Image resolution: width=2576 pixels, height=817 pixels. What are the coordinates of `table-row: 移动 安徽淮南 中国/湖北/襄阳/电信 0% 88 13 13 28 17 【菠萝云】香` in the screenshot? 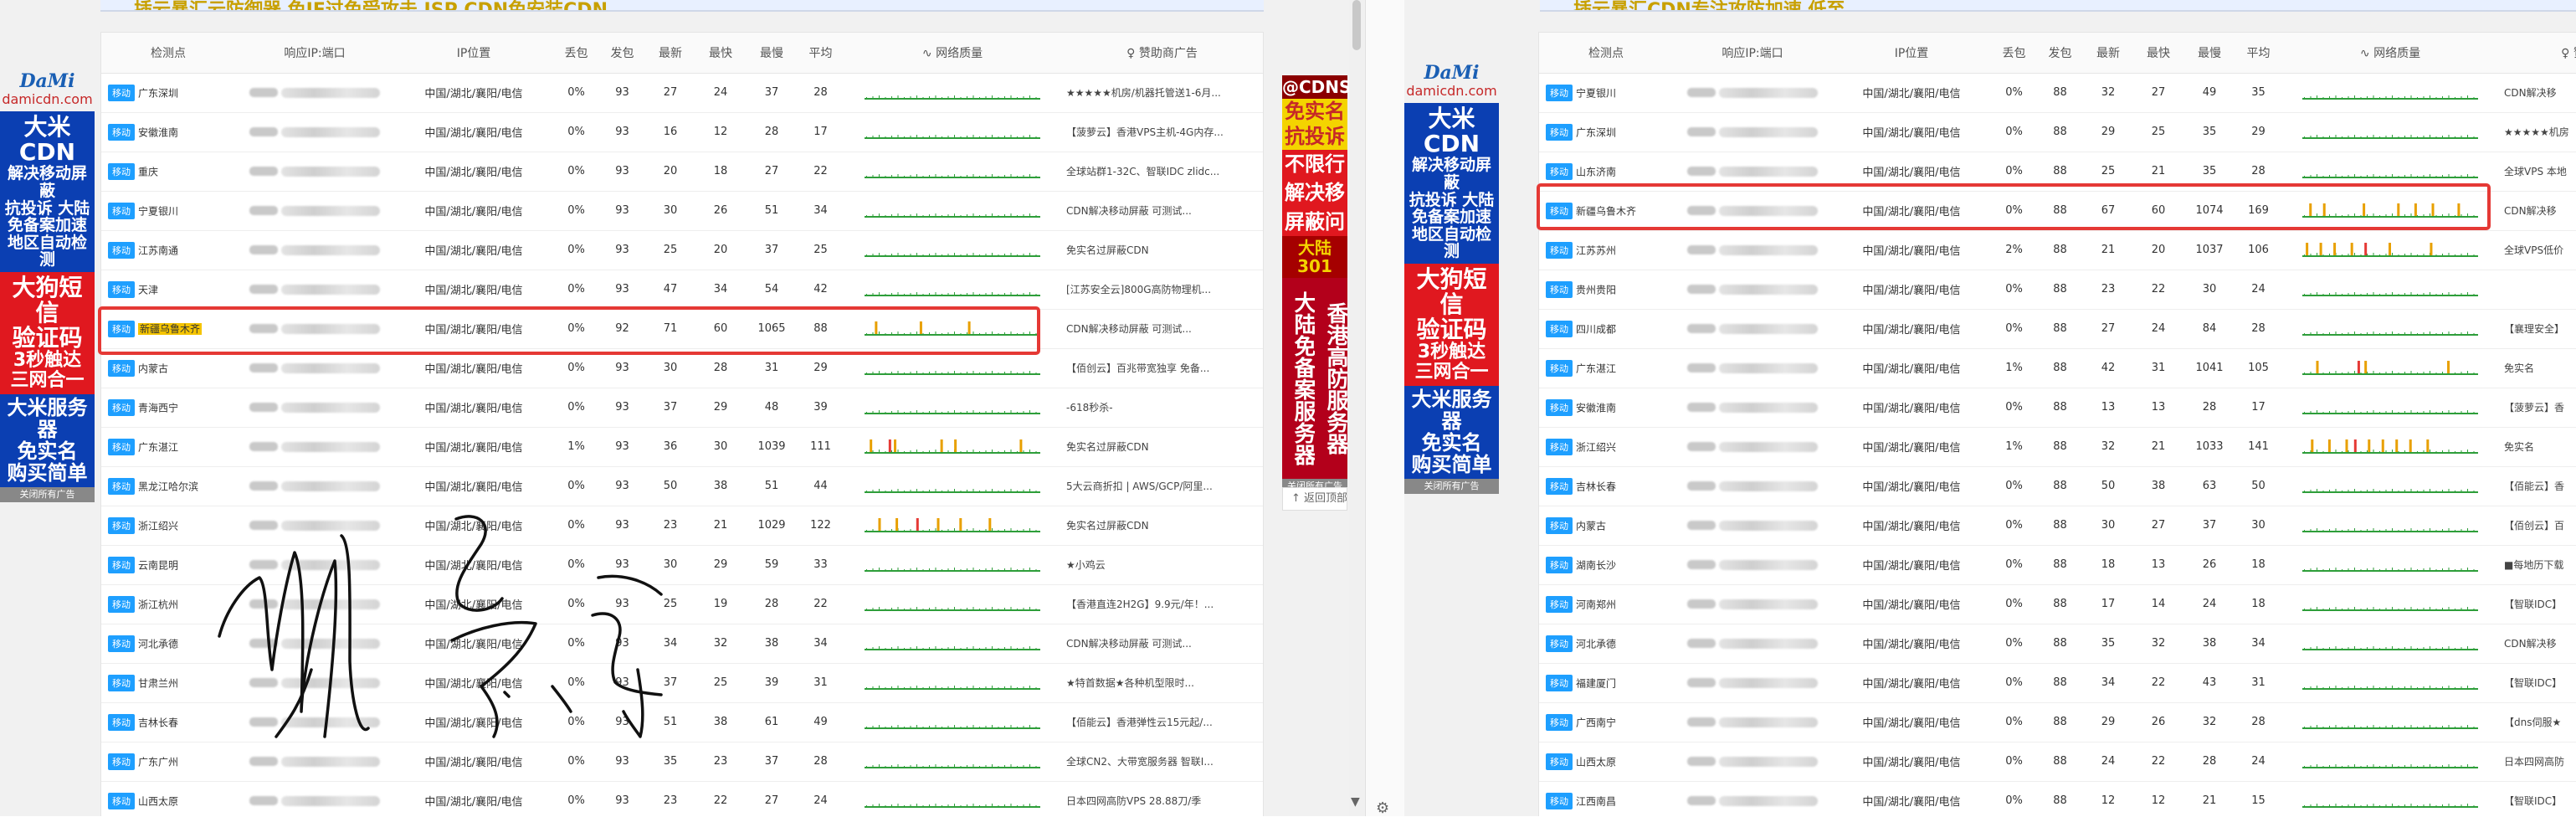 It's located at (2057, 408).